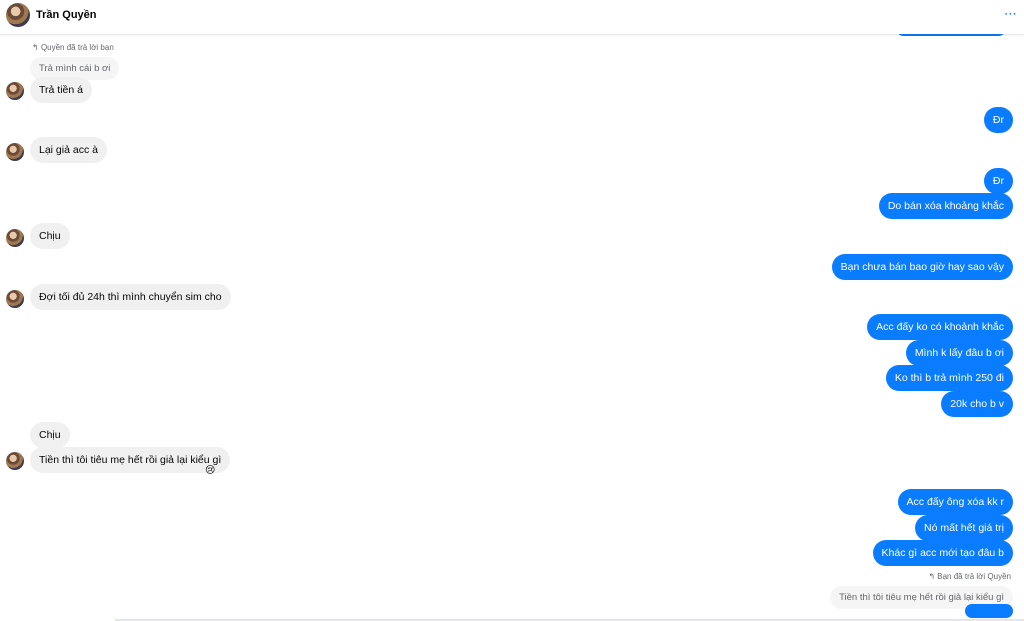  What do you see at coordinates (969, 576) in the screenshot?
I see `reply-note-outgoing: ↰ Bạn đã trả lời Quyền` at bounding box center [969, 576].